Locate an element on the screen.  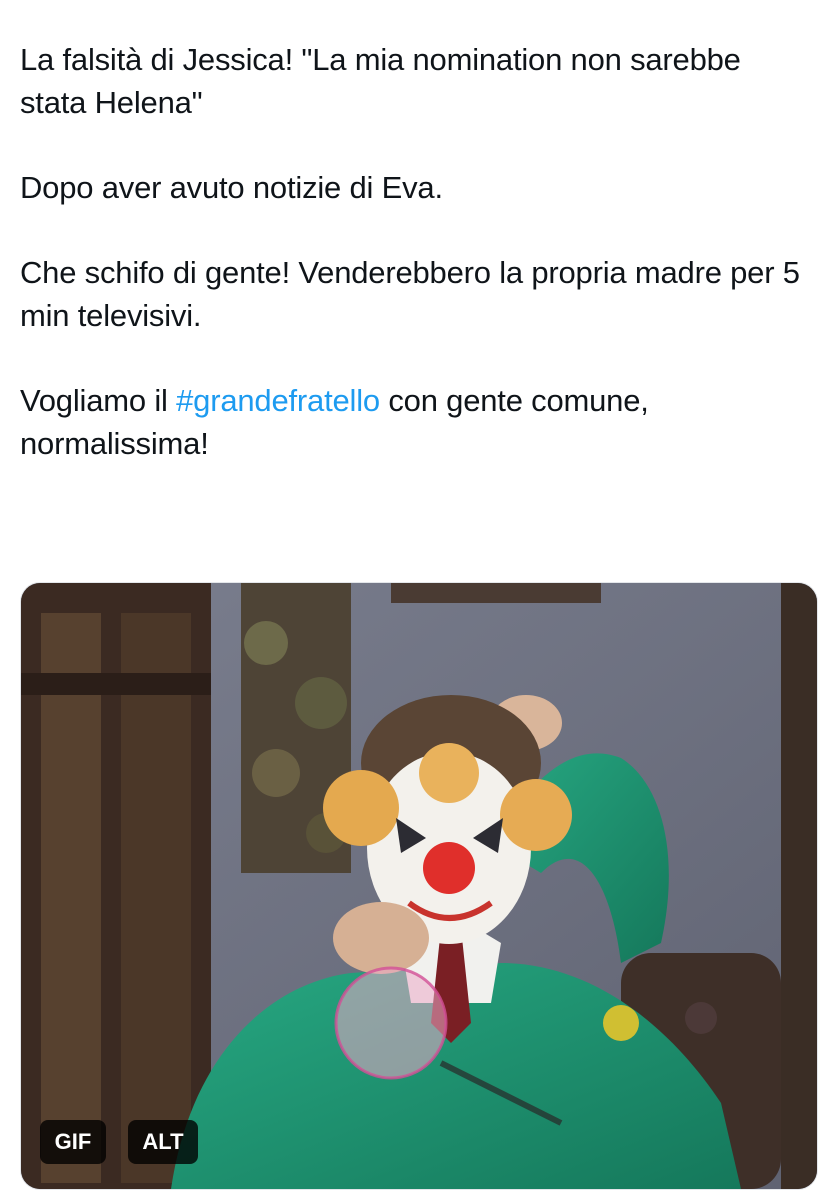
tweet-paragraph-2: Dopo aver avuto notizie di Eva. is located at coordinates (231, 187).